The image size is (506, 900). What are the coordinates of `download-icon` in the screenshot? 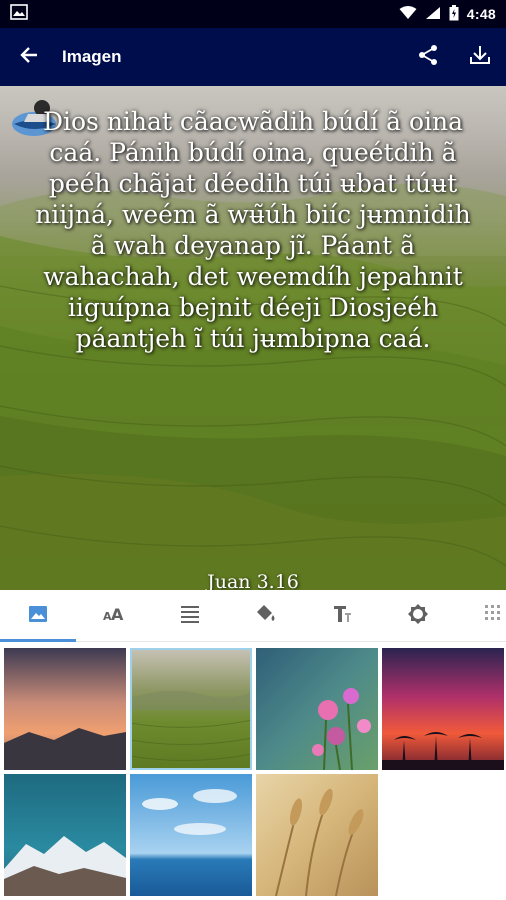 It's located at (480, 57).